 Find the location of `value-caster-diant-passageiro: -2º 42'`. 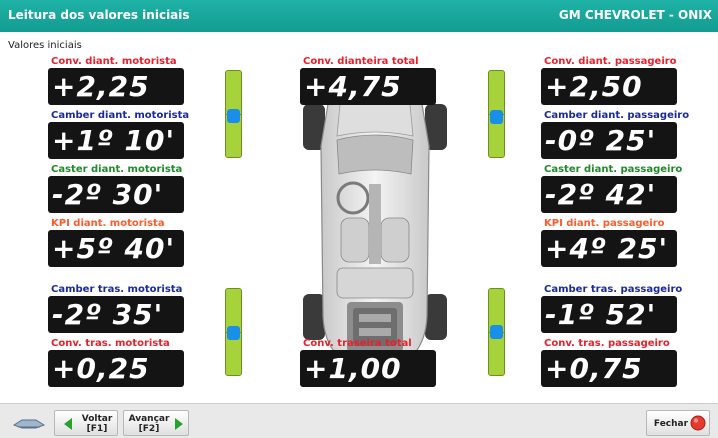

value-caster-diant-passageiro: -2º 42' is located at coordinates (609, 194).